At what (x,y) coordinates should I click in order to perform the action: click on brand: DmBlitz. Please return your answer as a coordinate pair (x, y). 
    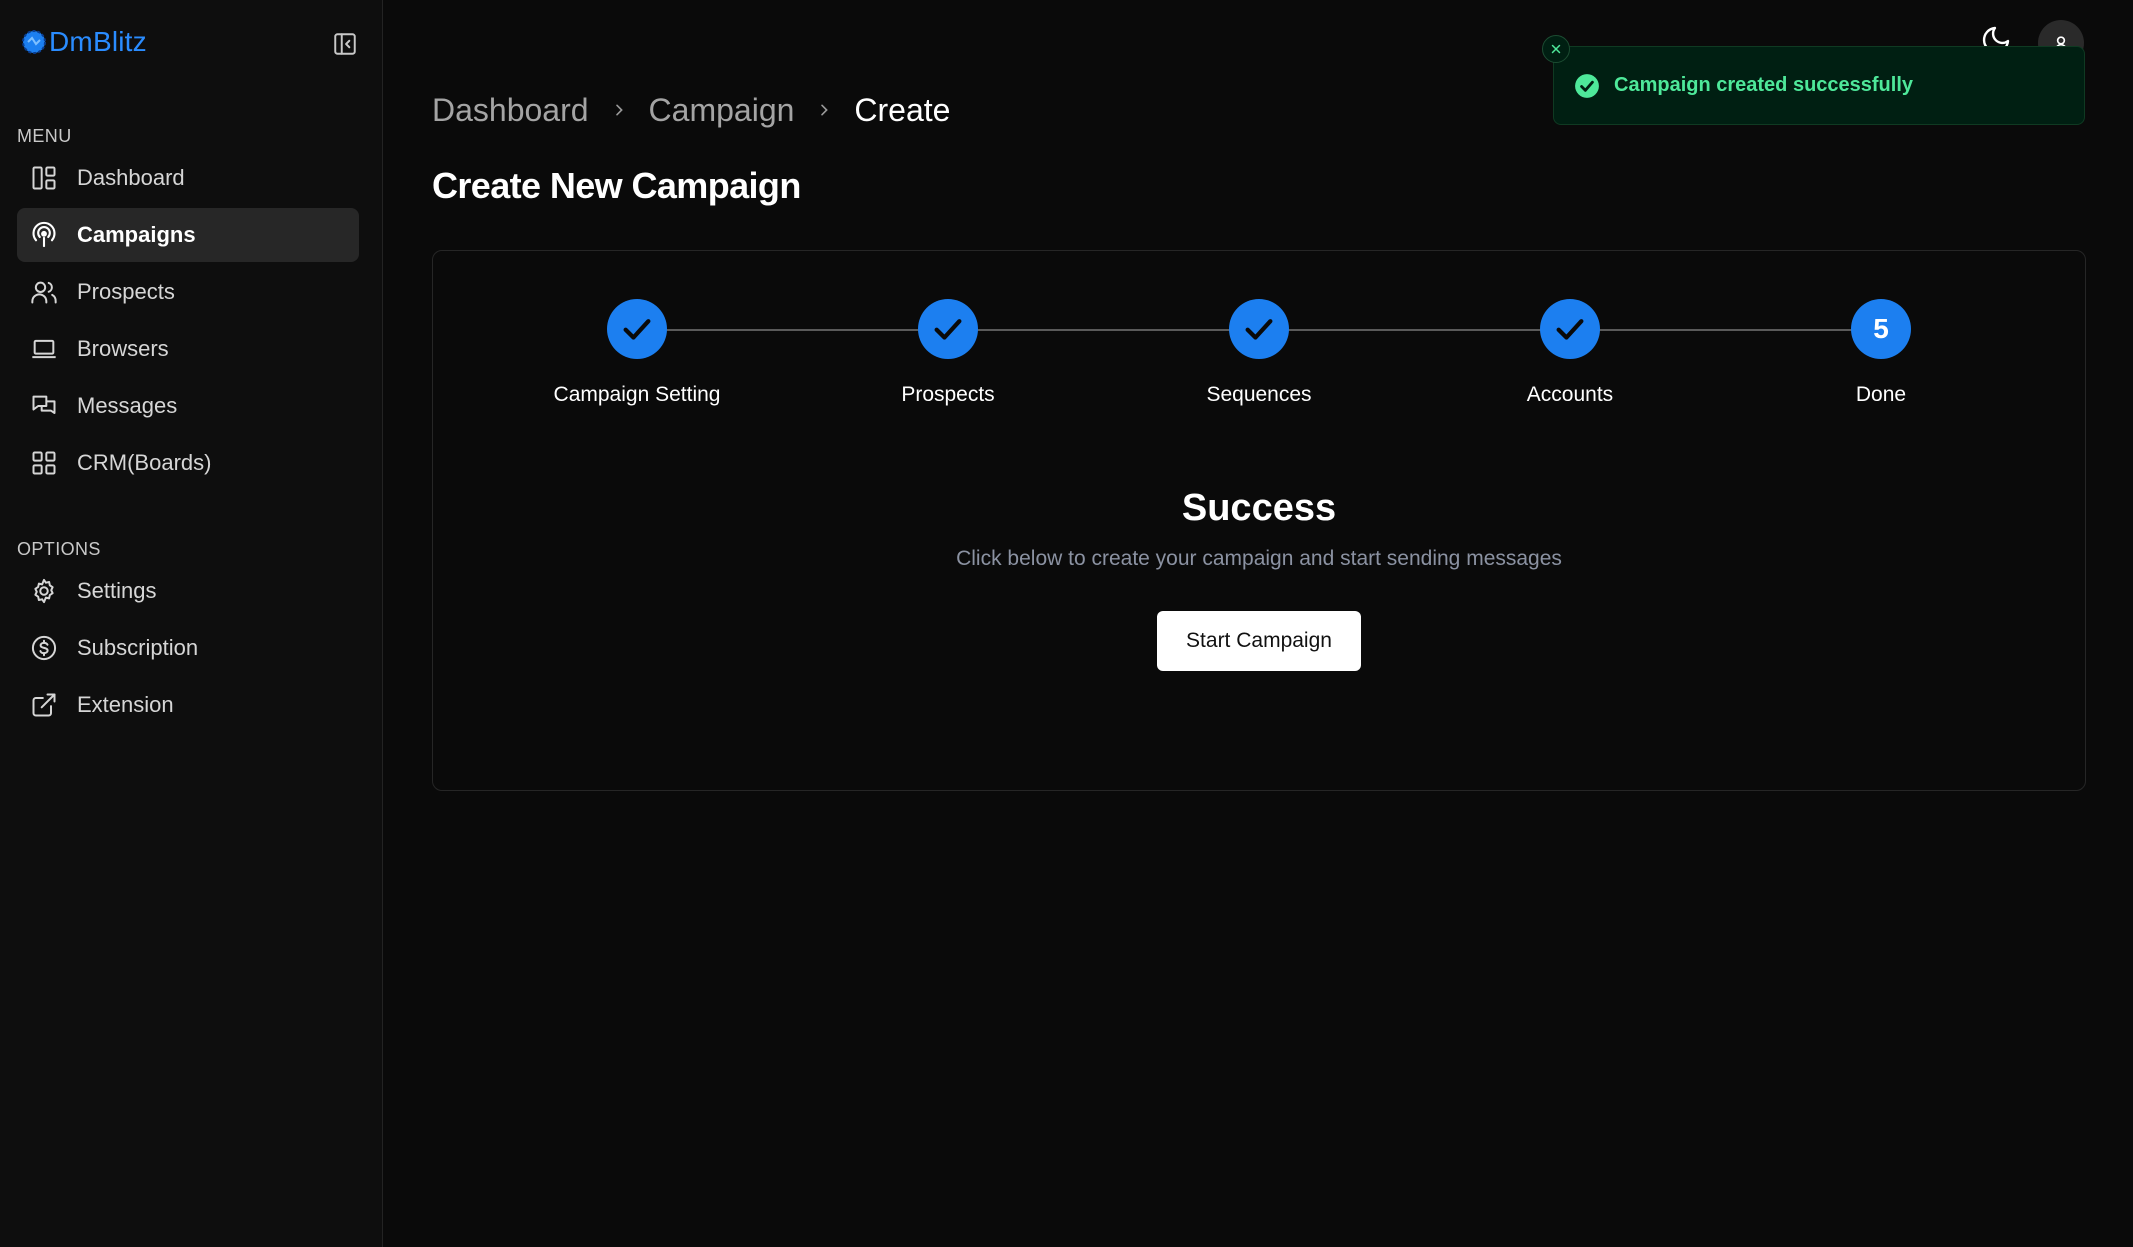
    Looking at the image, I should click on (83, 42).